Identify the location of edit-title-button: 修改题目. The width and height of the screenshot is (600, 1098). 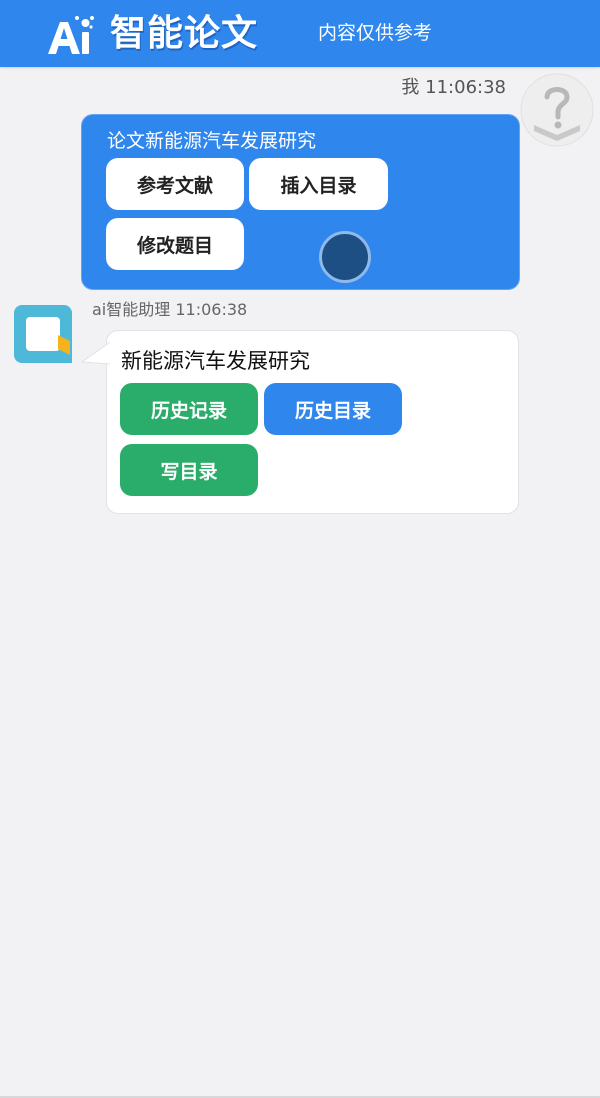
(175, 244).